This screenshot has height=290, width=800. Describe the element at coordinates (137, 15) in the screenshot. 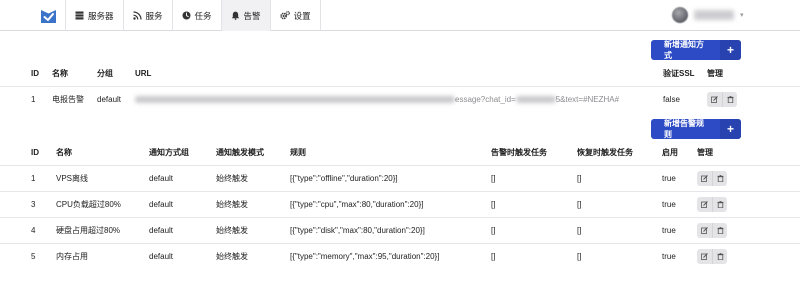

I see `rss-icon` at that location.